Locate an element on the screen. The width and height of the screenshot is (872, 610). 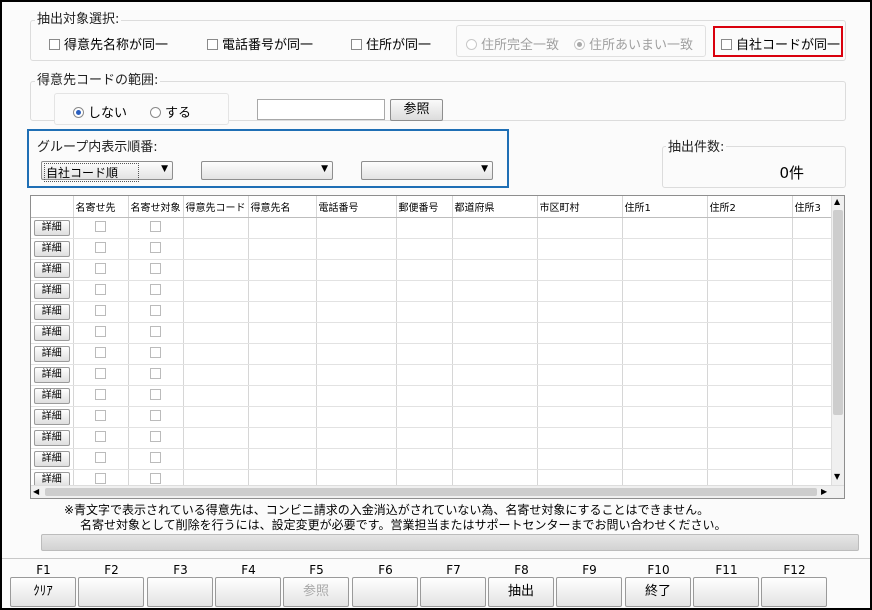
scroll-left-icon: ◀ is located at coordinates (36, 491).